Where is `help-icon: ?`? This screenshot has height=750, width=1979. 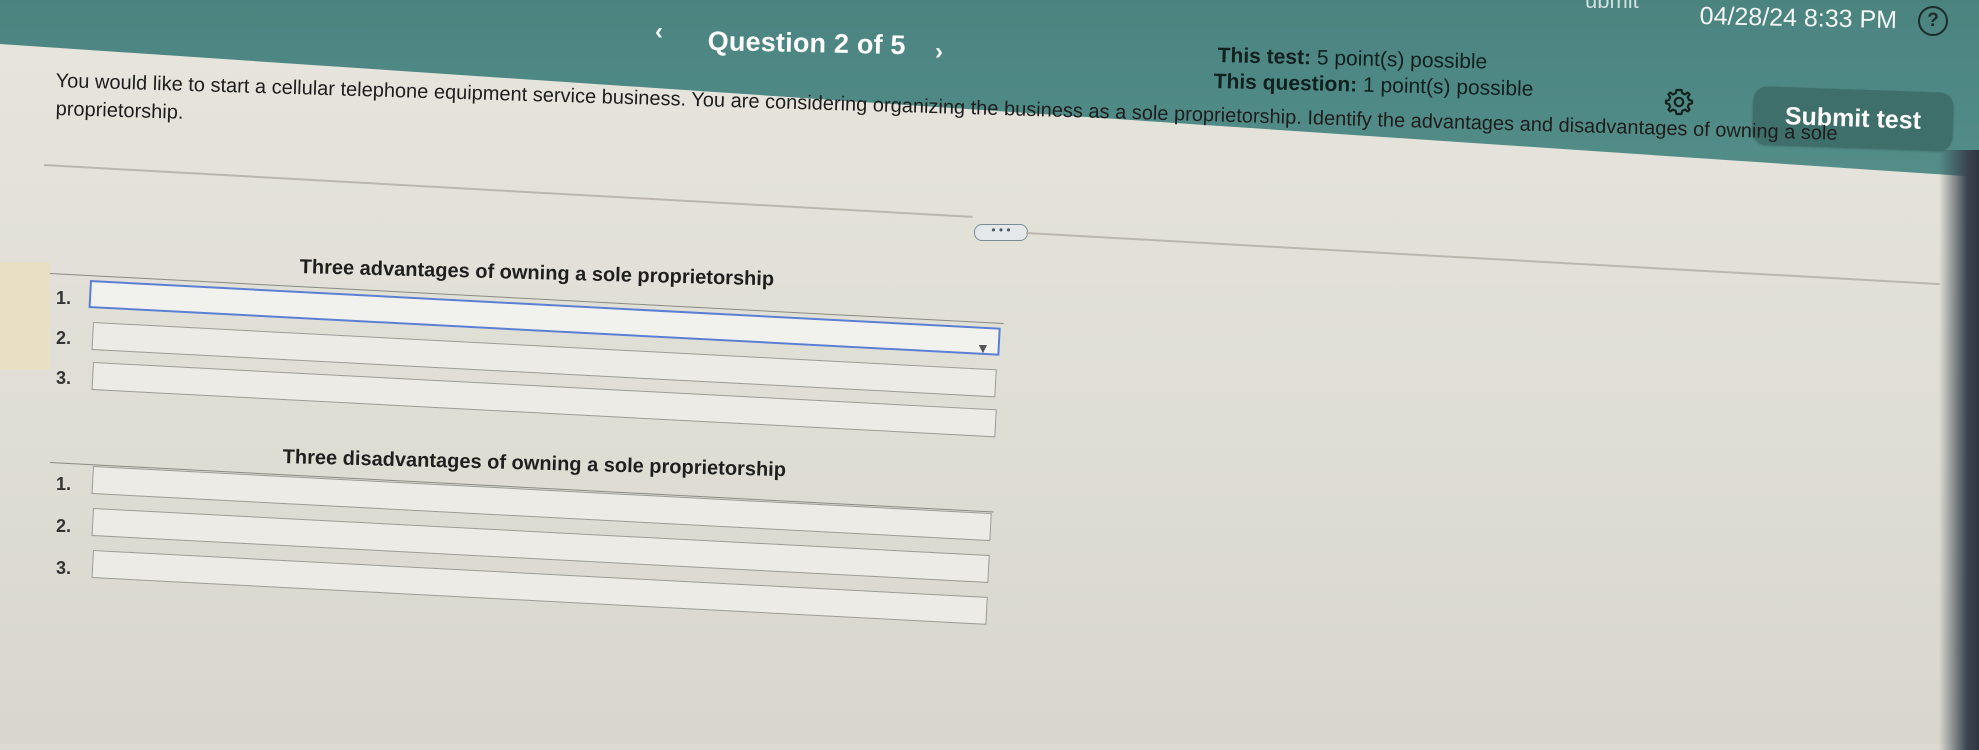
help-icon: ? is located at coordinates (1933, 21).